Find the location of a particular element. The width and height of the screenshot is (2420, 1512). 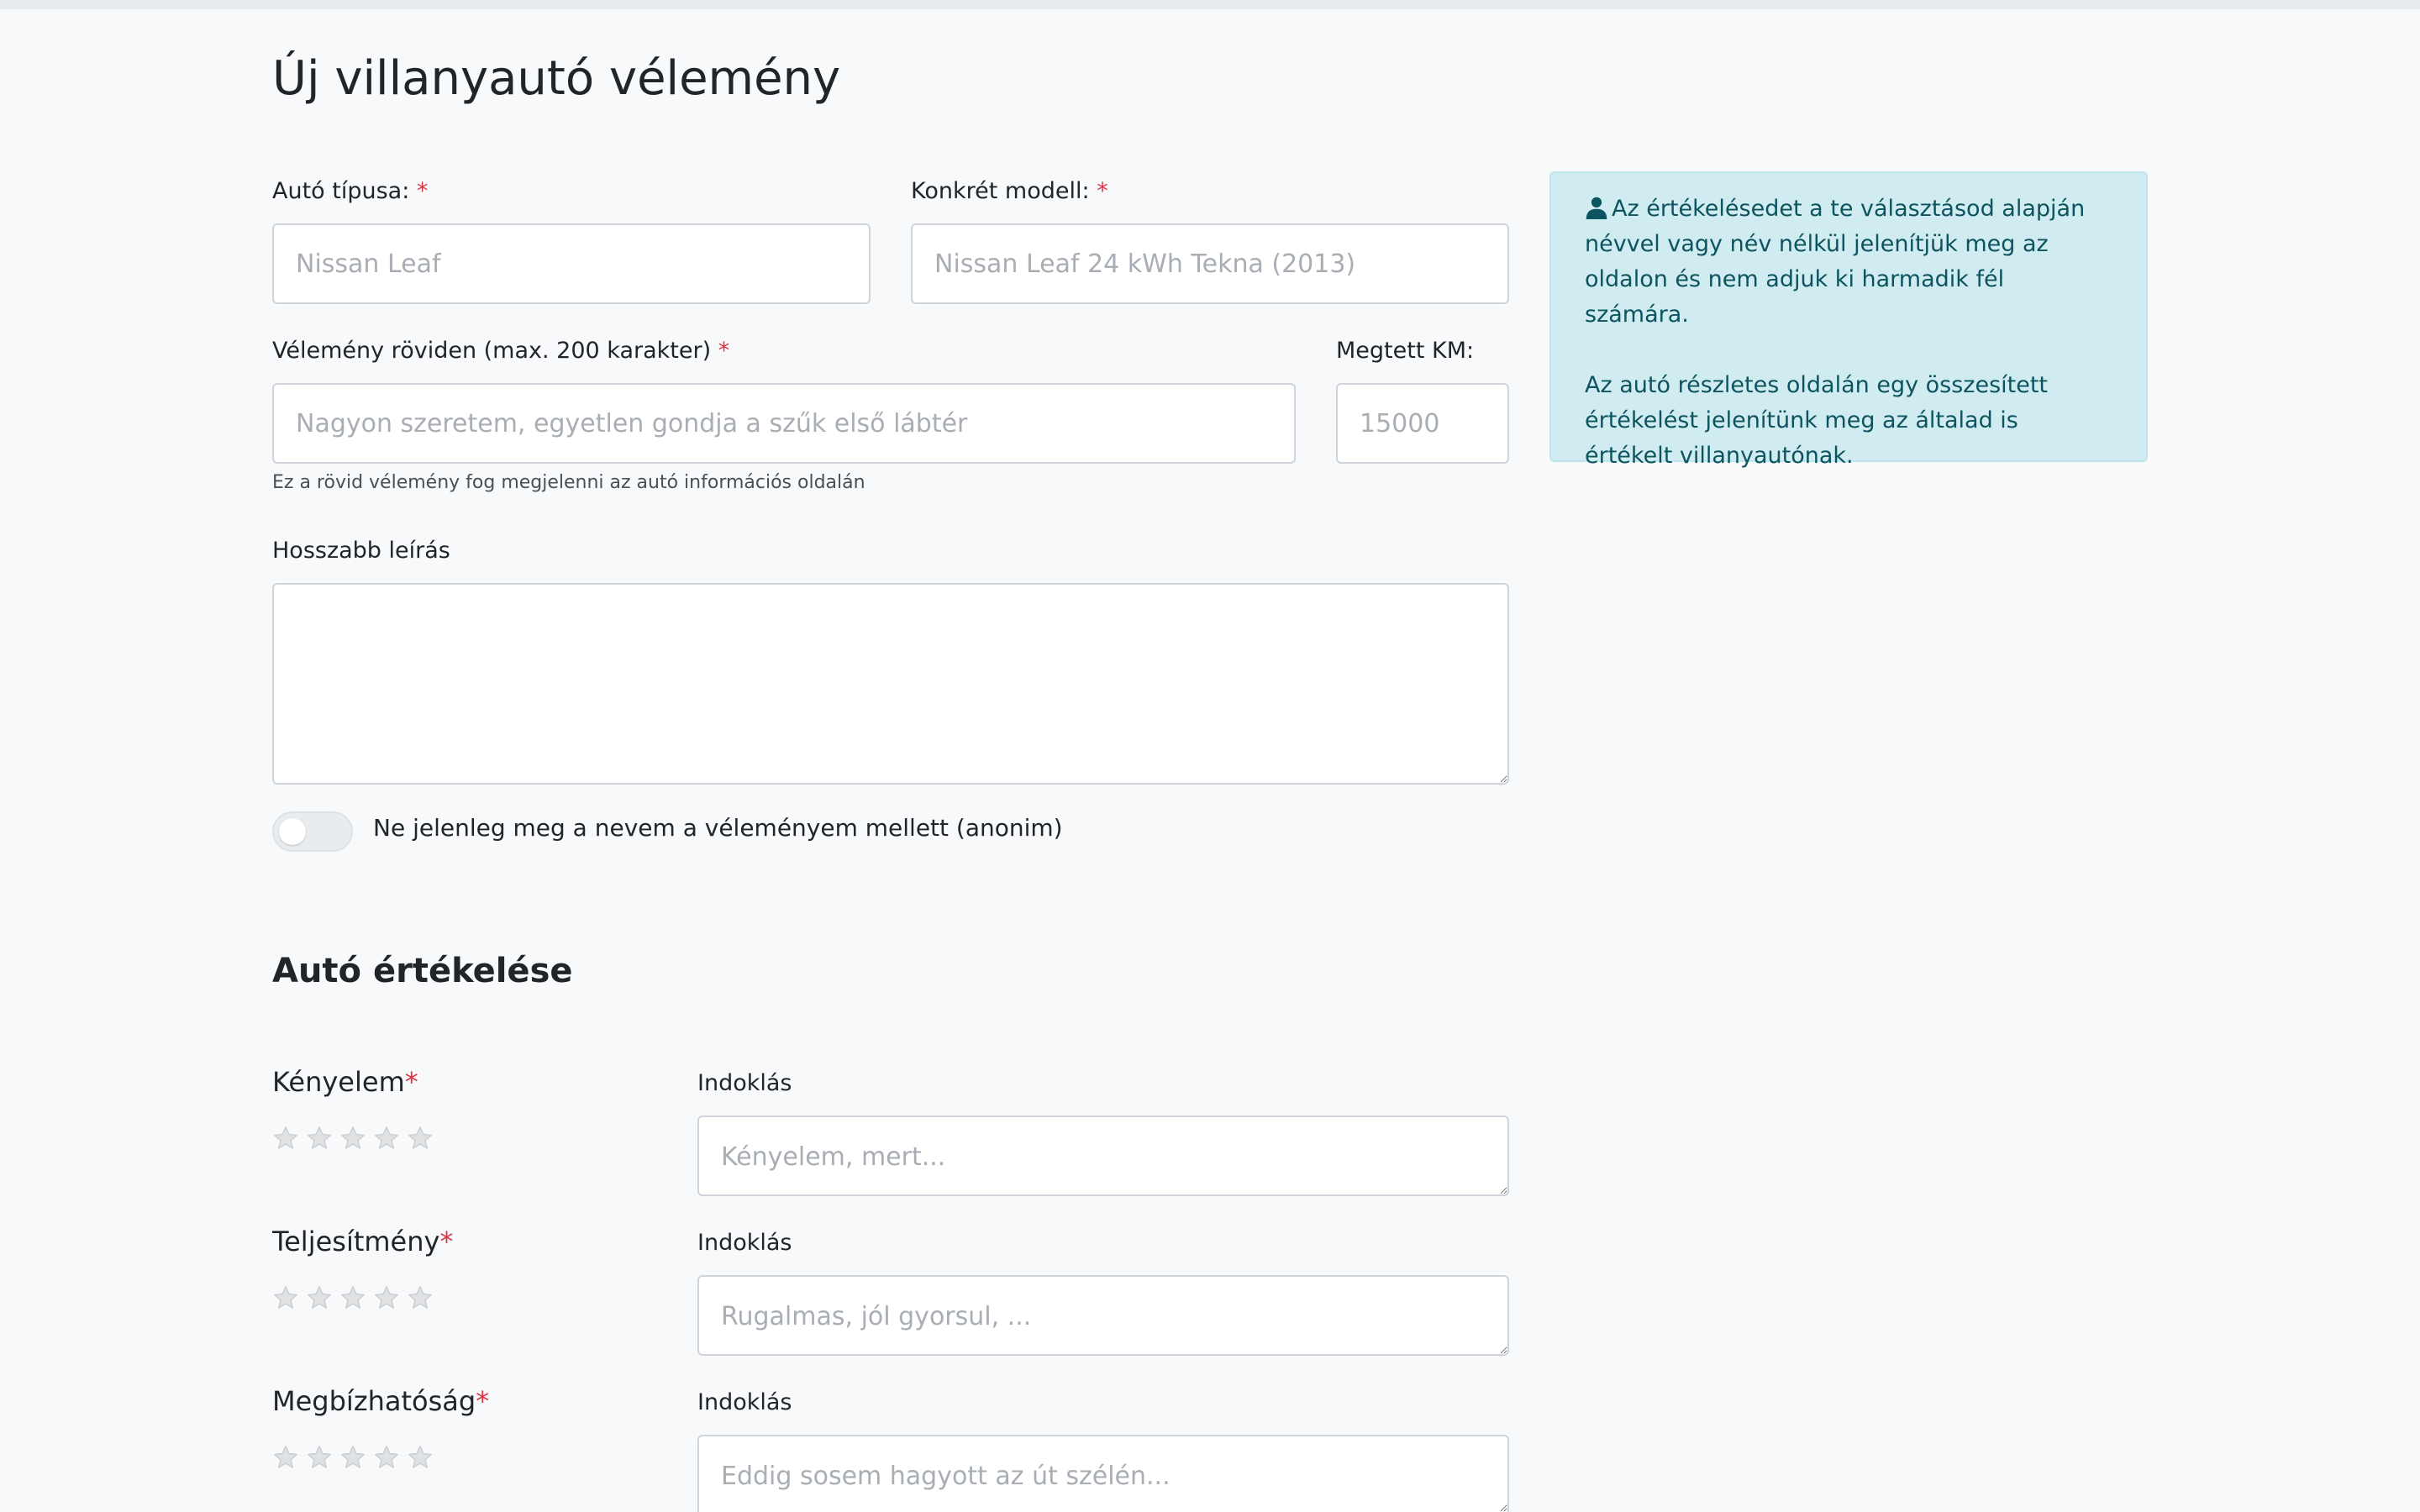

car-type-label: Autó típusa: * is located at coordinates (350, 191).